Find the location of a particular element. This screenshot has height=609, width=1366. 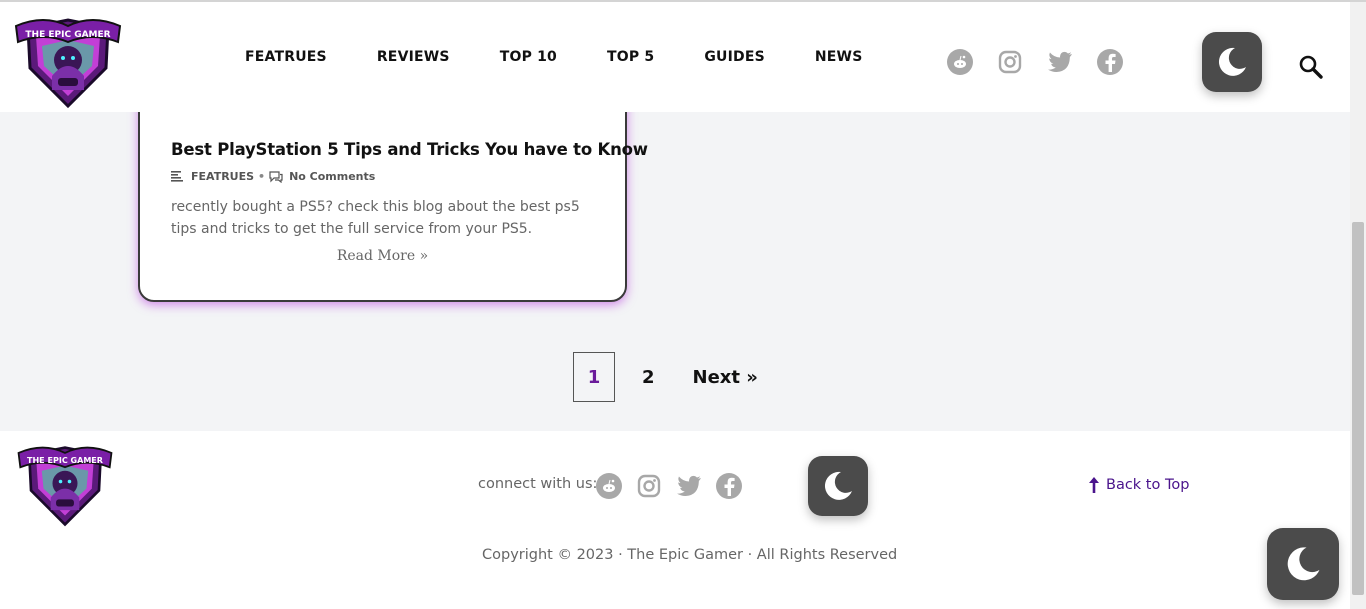

nav-item-featrues: FEATRUES is located at coordinates (286, 57).